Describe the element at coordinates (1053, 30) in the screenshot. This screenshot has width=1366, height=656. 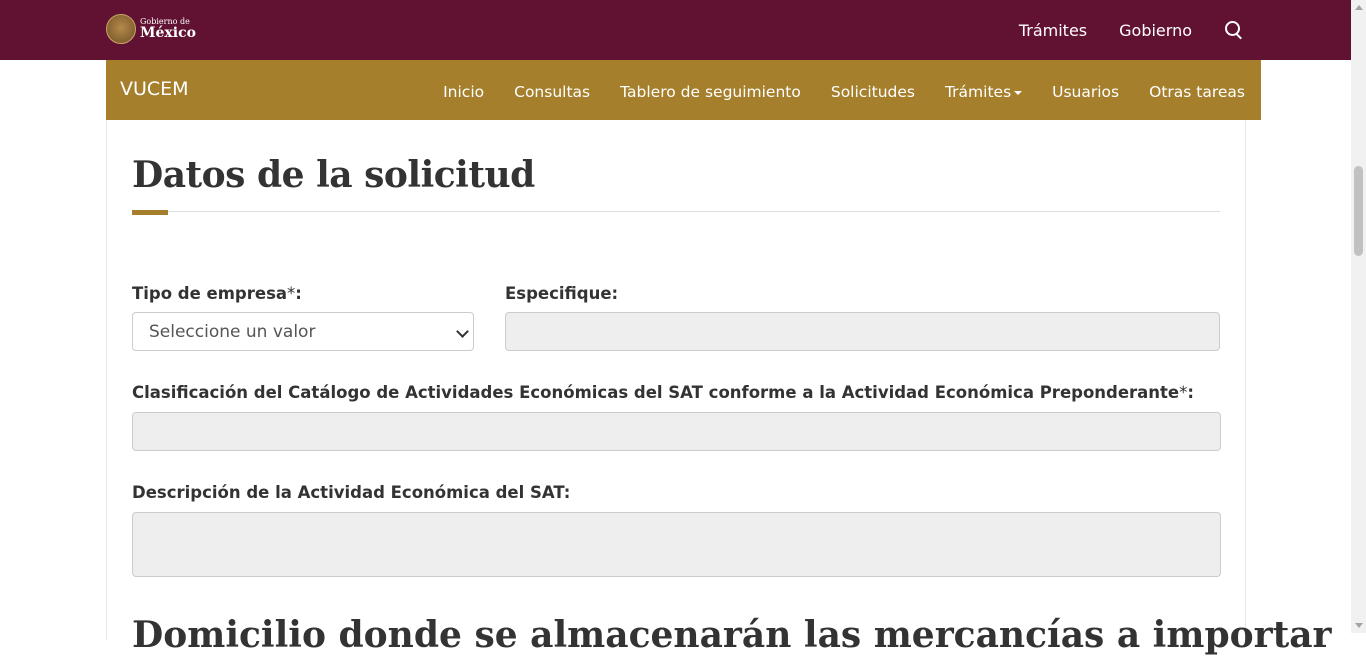
I see `gov-nav-tramites: Trámites` at that location.